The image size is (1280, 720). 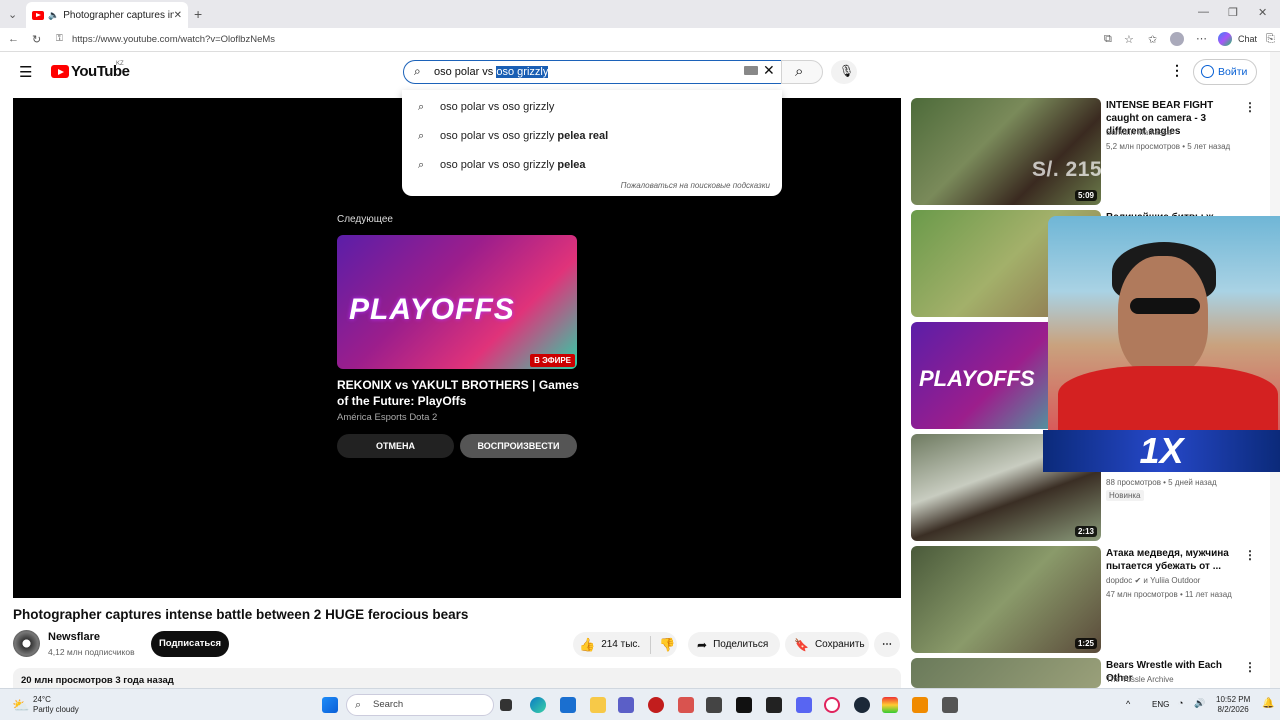 I want to click on speaker-icon: 🔈, so click(x=53, y=15).